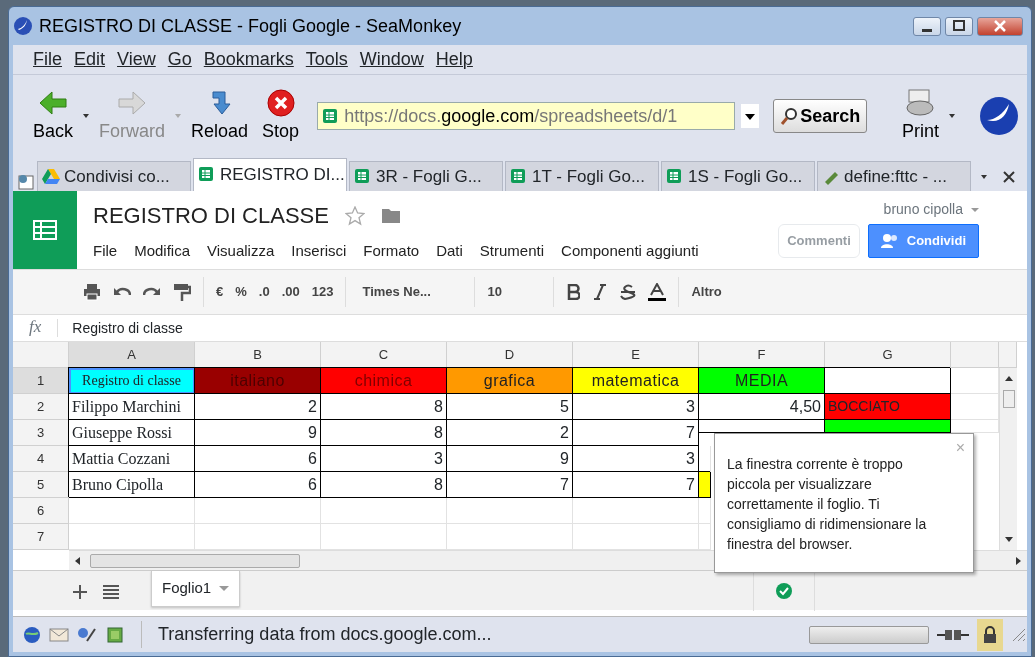 The width and height of the screenshot is (1035, 657). I want to click on row-header: 4, so click(41, 459).